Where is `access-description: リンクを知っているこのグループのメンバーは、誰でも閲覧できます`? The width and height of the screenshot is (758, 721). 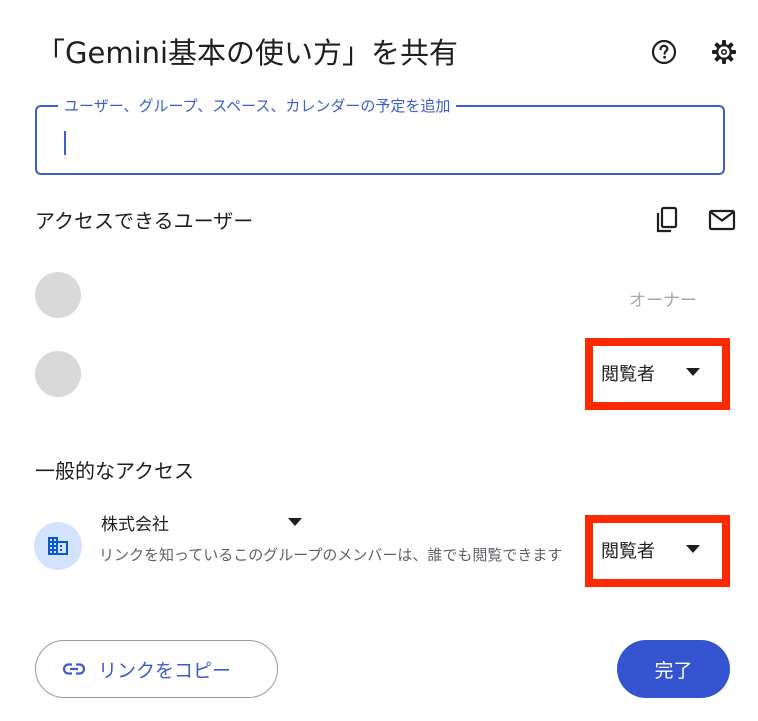 access-description: リンクを知っているこのグループのメンバーは、誰でも閲覧できます is located at coordinates (331, 555).